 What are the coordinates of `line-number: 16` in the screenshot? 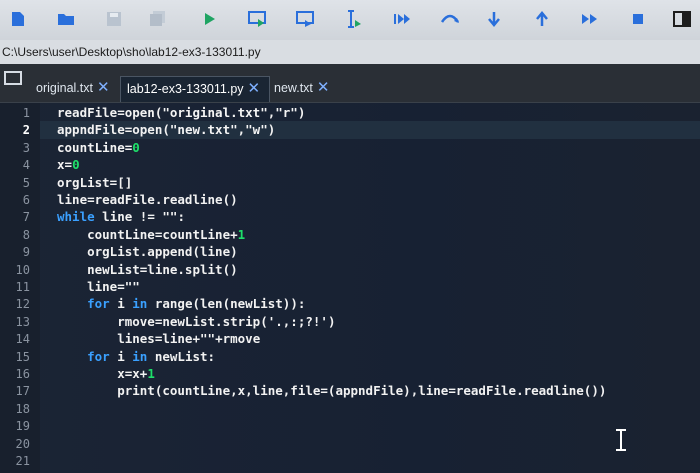 It's located at (22, 374).